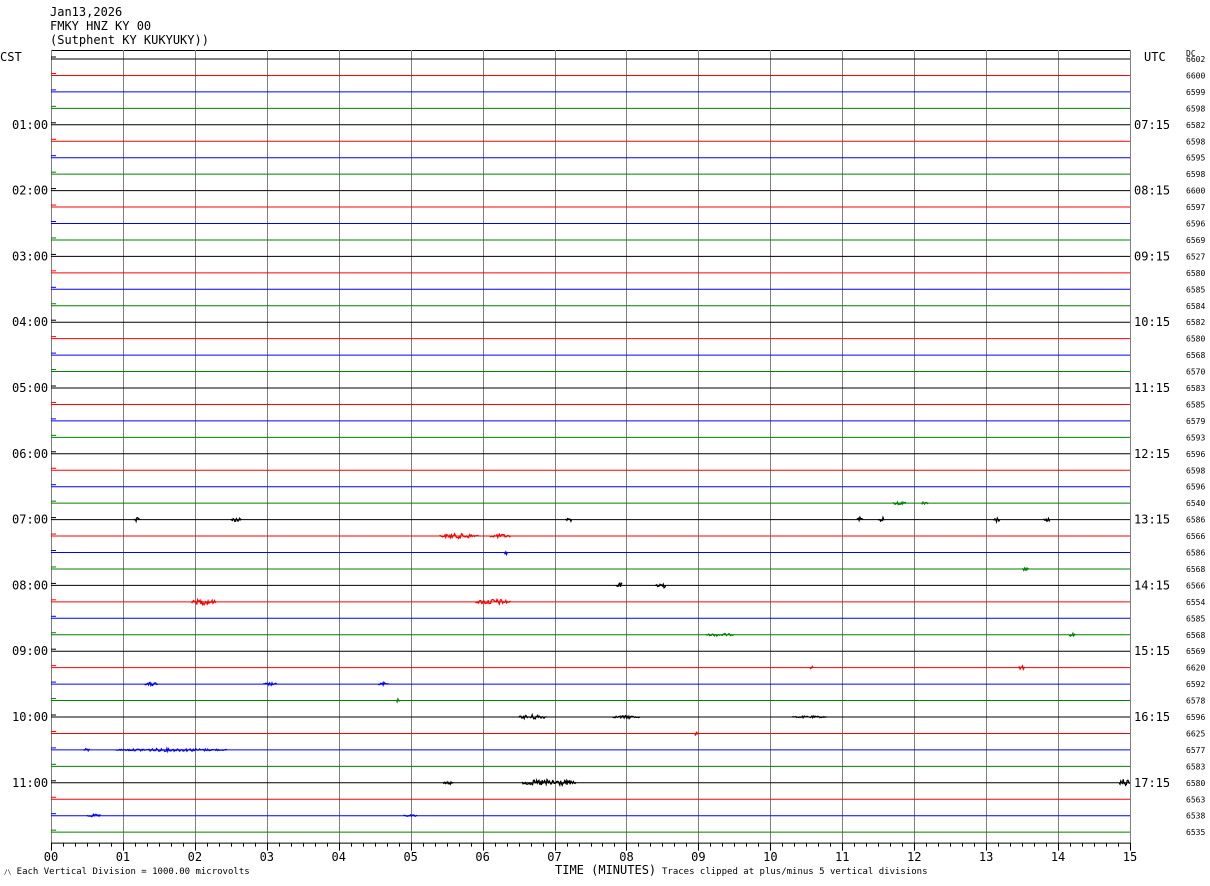  I want to click on right-time-label: 10:15, so click(1152, 322).